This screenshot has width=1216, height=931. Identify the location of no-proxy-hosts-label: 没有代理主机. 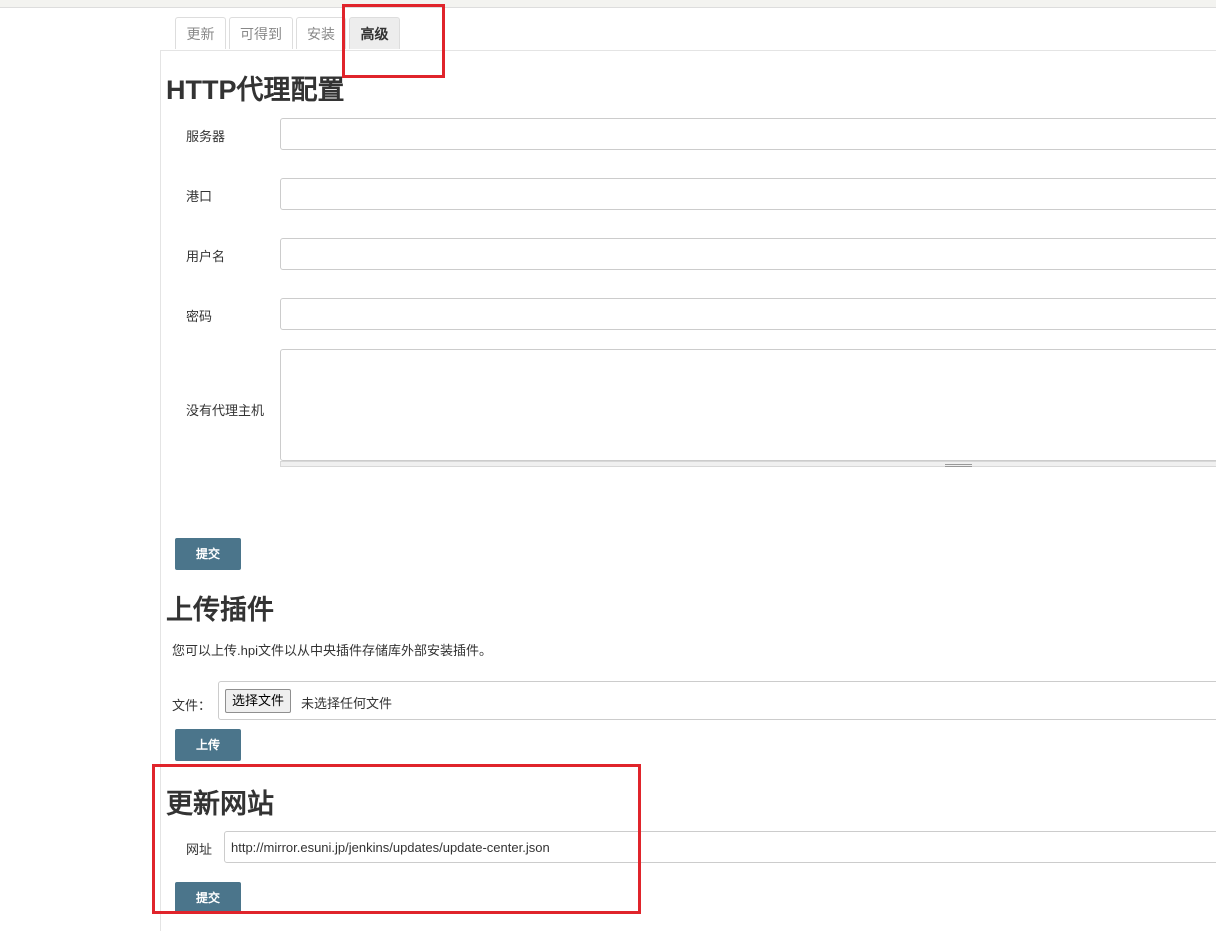
(225, 410).